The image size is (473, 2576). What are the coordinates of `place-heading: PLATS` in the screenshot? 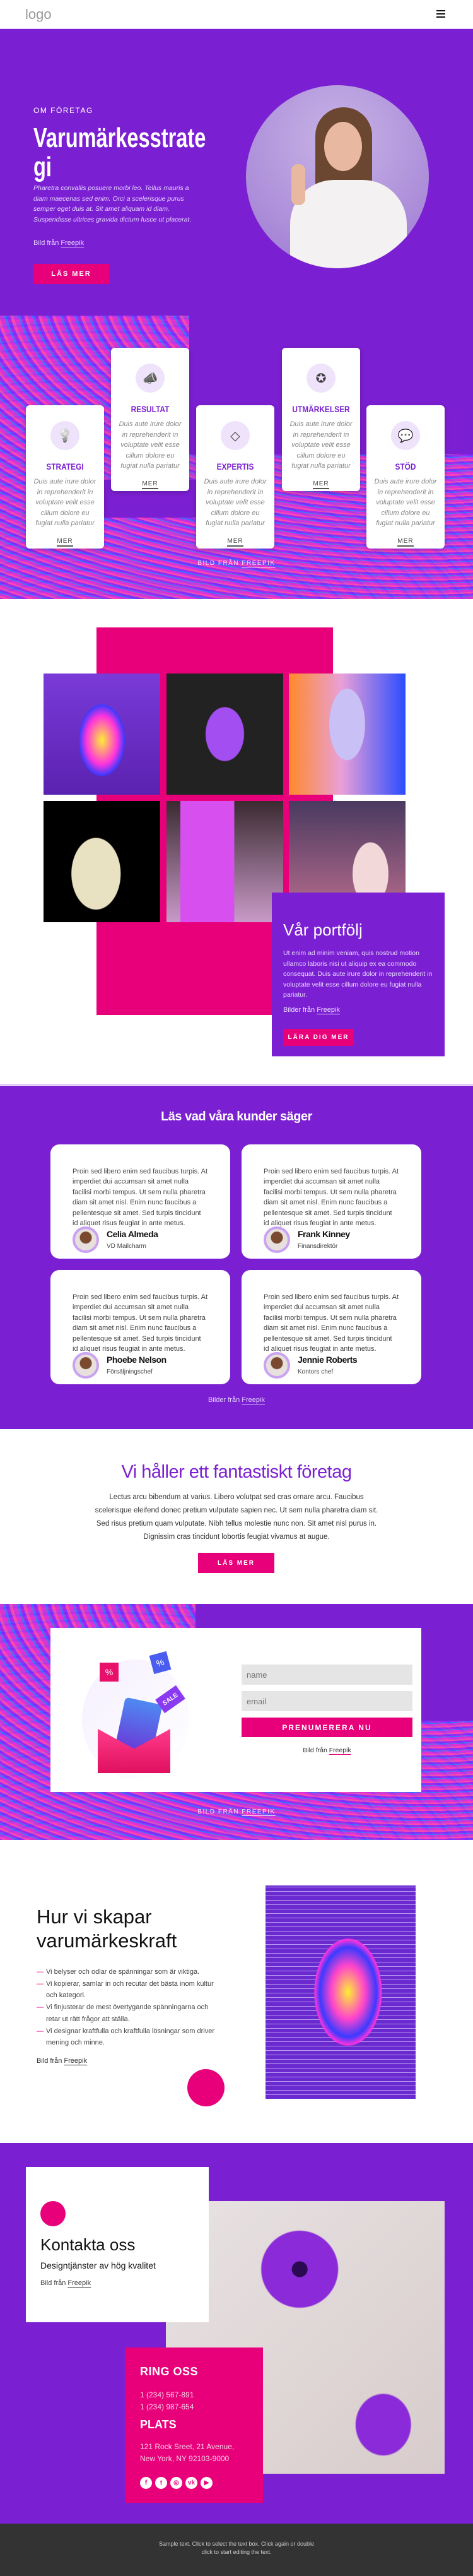 It's located at (158, 2424).